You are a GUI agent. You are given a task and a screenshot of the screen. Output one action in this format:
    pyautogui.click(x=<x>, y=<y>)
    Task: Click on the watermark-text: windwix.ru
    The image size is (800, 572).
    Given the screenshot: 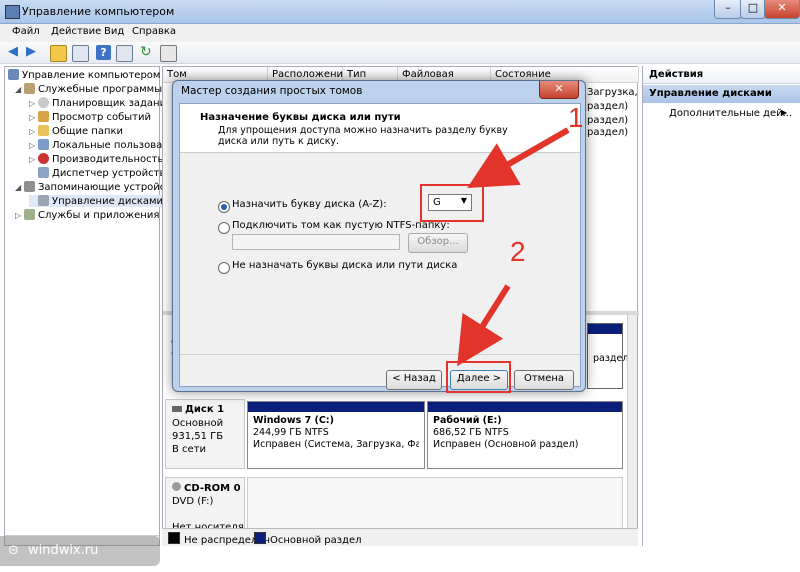 What is the action you would take?
    pyautogui.click(x=63, y=550)
    